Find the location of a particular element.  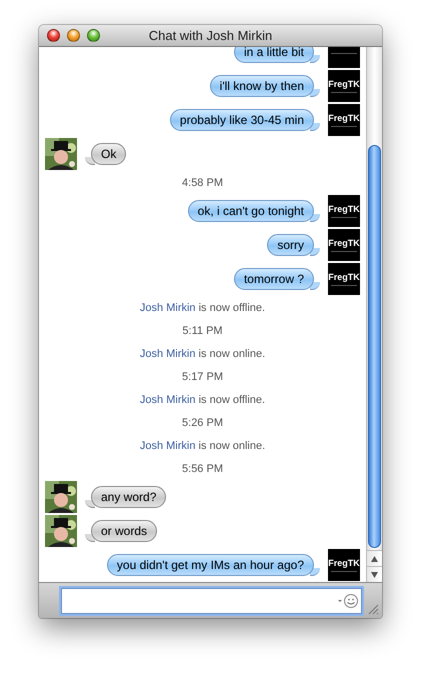

down-arrow-icon is located at coordinates (374, 575).